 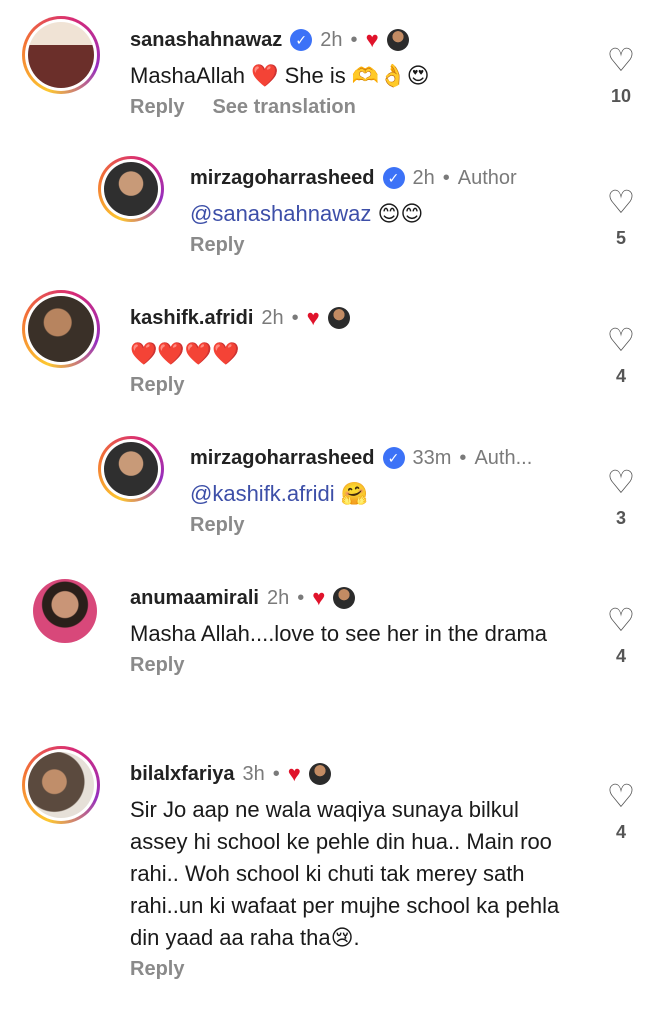 I want to click on username: kashifk.afridi, so click(x=191, y=318).